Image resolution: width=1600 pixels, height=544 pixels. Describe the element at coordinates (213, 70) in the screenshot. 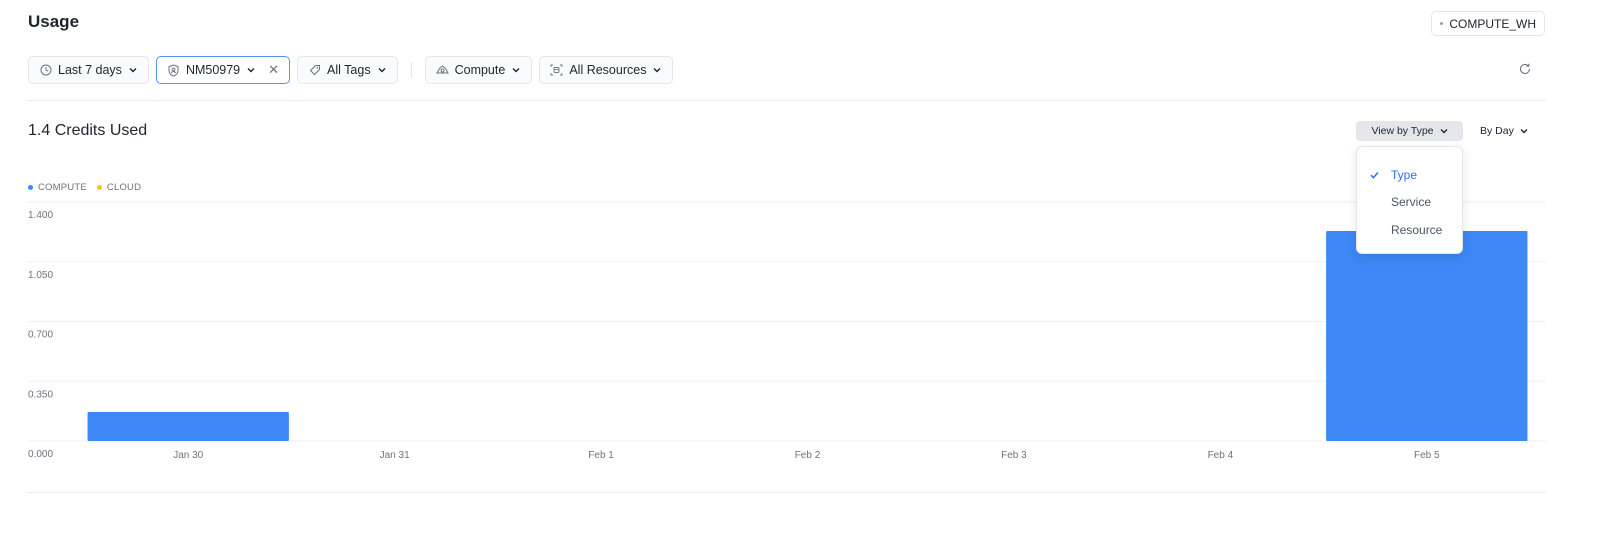

I see `user-filter-label: NM50979` at that location.